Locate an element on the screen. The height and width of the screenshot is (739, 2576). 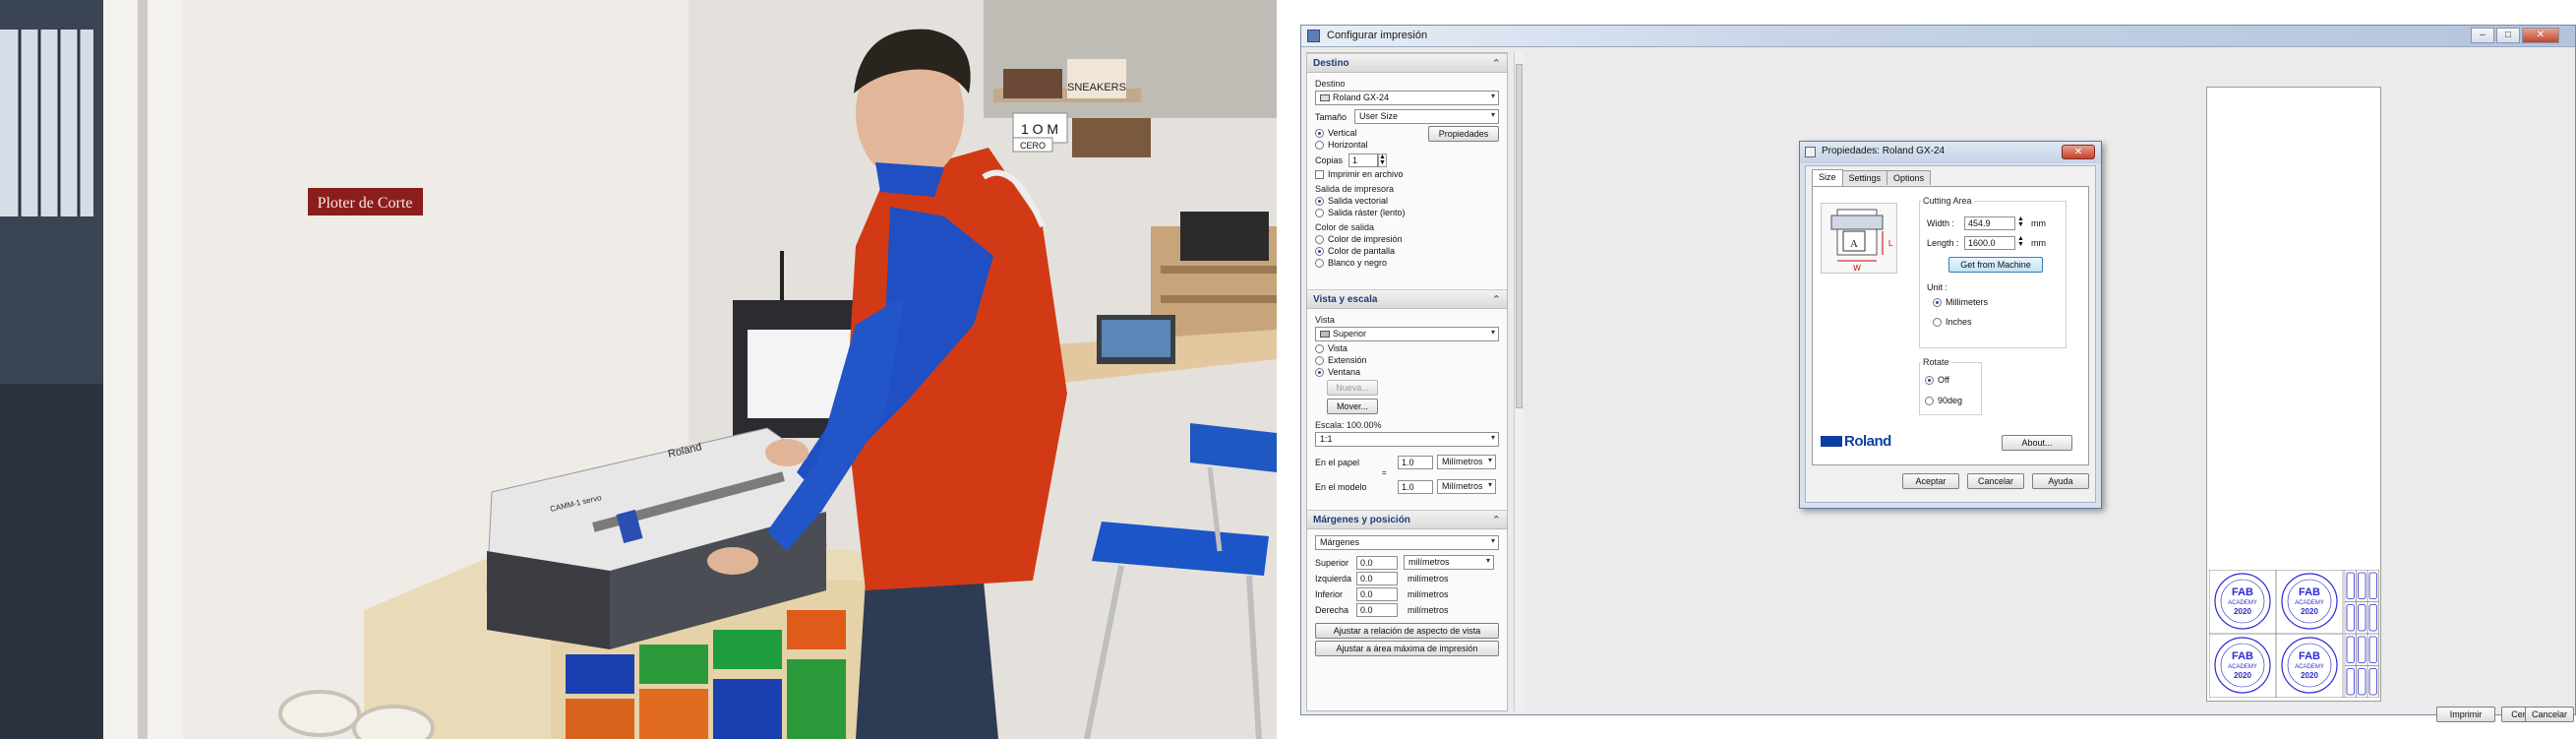
width-input: 454.9 is located at coordinates (1989, 223).